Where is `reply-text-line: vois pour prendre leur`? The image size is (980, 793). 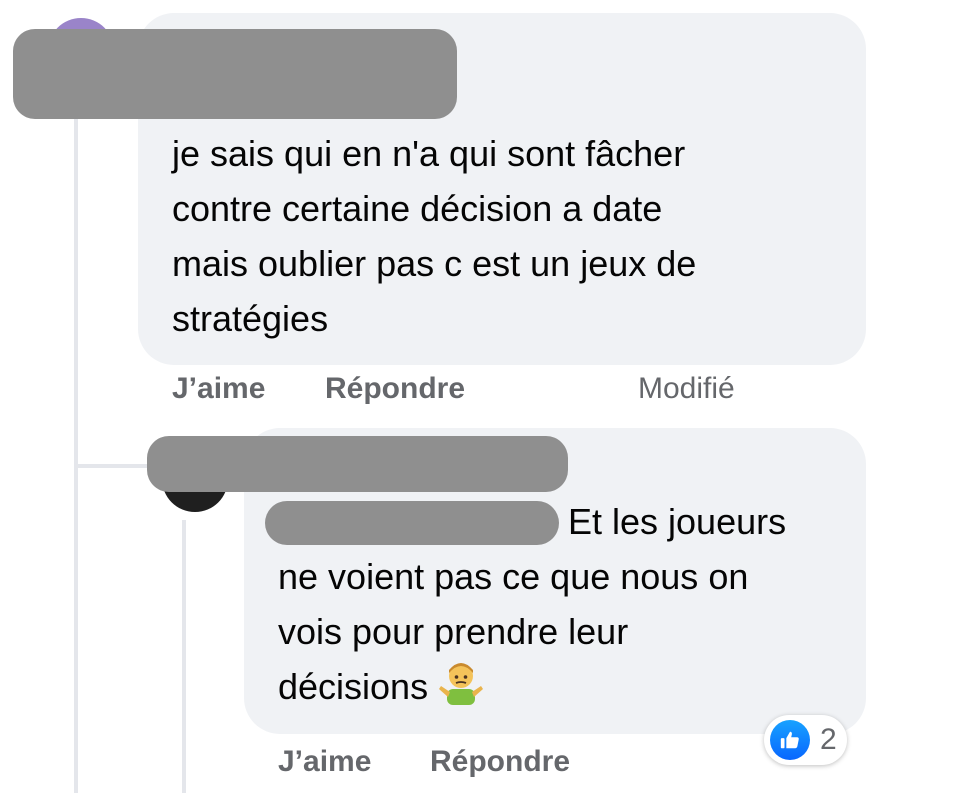
reply-text-line: vois pour prendre leur is located at coordinates (453, 631).